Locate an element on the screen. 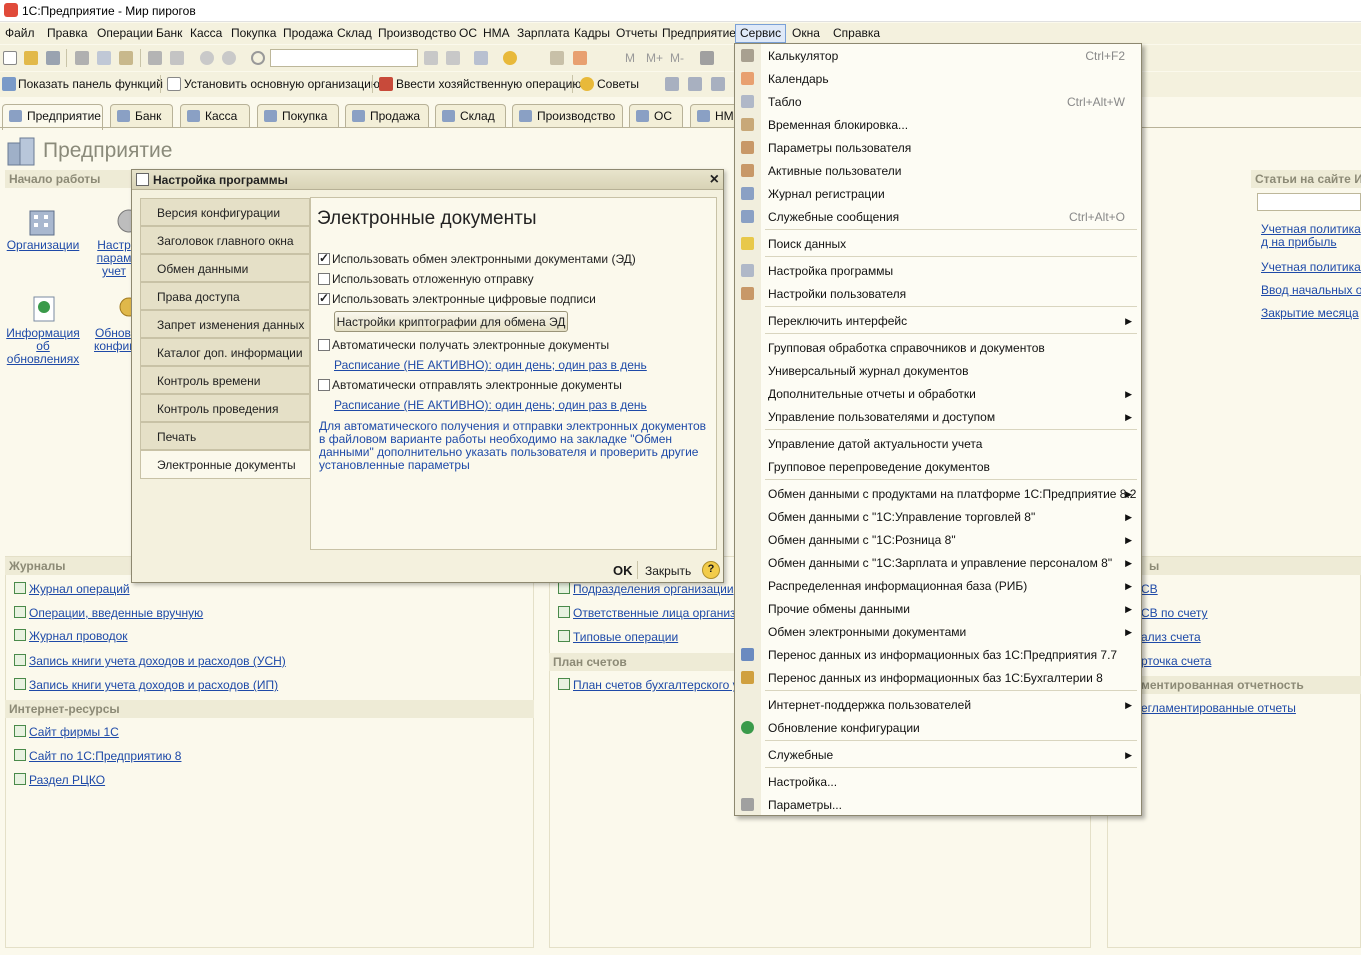 This screenshot has width=1361, height=955. close-button: Закрыть is located at coordinates (668, 571).